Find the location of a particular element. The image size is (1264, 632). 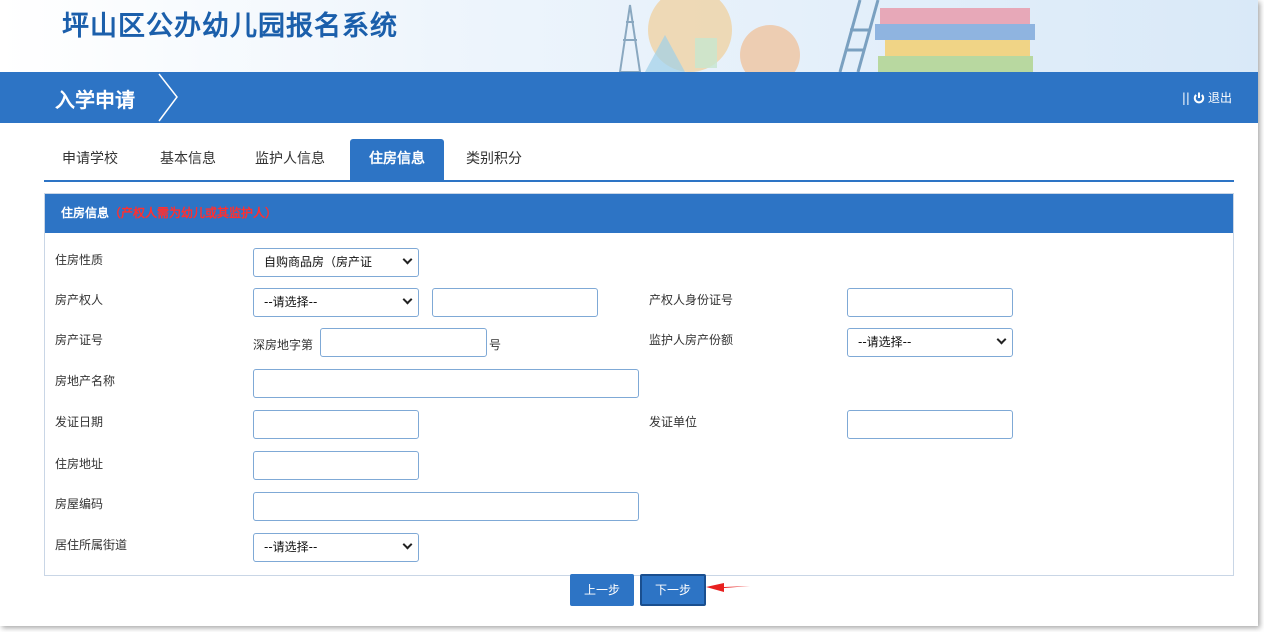

address-input is located at coordinates (336, 465).